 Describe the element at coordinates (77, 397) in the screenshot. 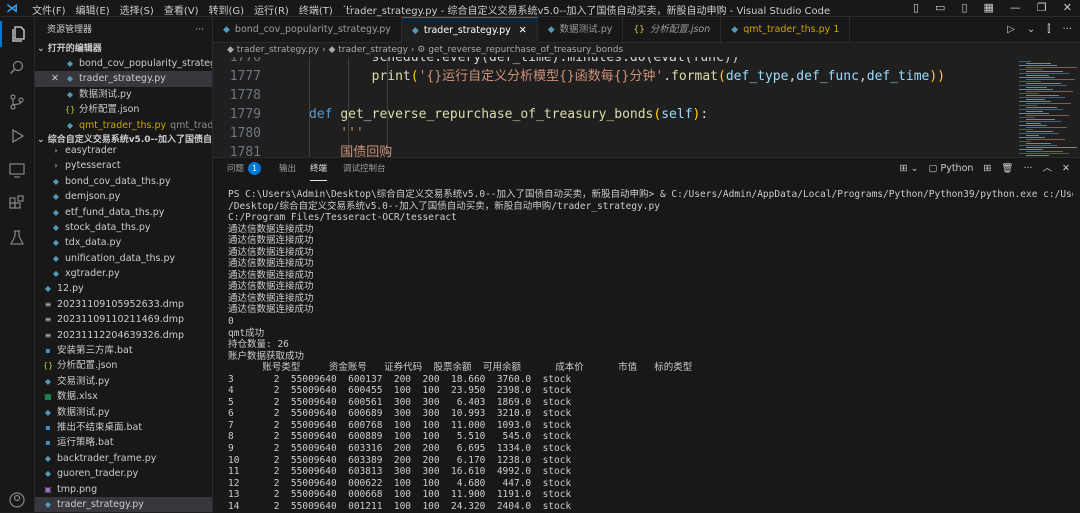

I see `file-name: 数据.xlsx` at that location.